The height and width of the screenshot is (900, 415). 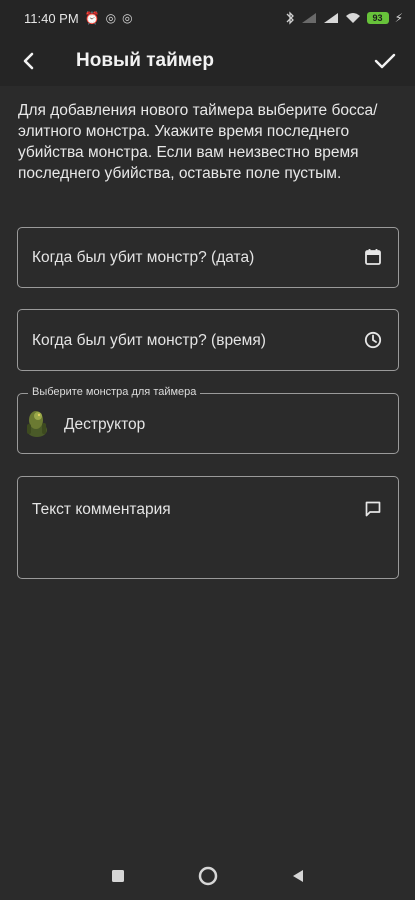 I want to click on status-bar: 11:40 PM ⏰ ◎ ◎ 93 ⚡, so click(x=207, y=18).